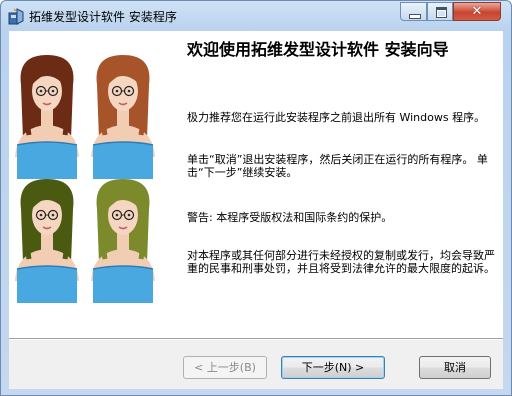 The width and height of the screenshot is (512, 396). What do you see at coordinates (413, 11) in the screenshot?
I see `minimize-button` at bounding box center [413, 11].